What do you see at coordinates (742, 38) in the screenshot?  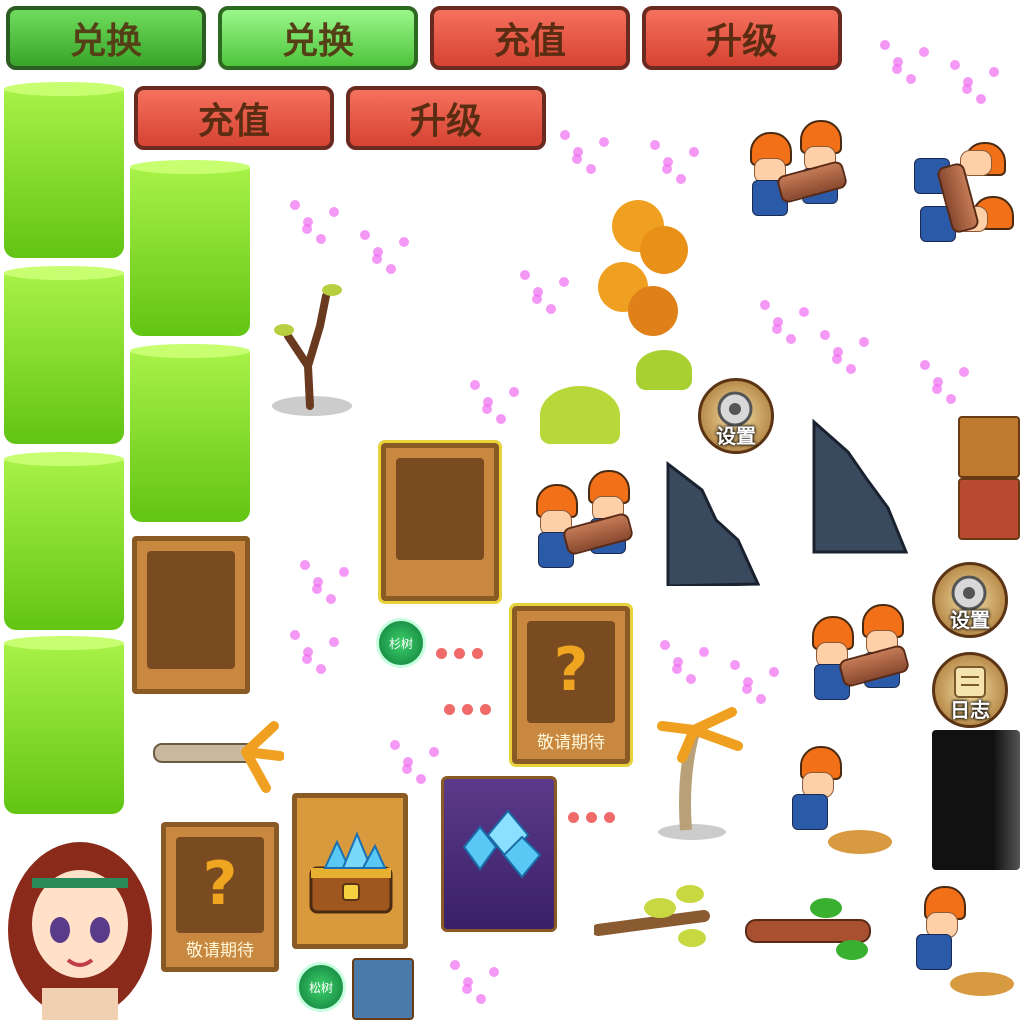 I see `upgrade-button: 升级` at bounding box center [742, 38].